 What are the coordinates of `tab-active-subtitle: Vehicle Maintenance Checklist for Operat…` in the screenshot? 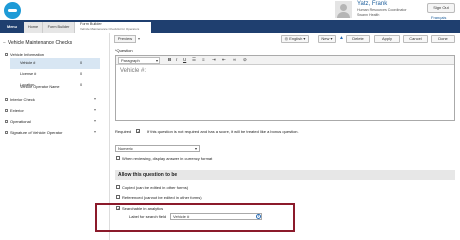 It's located at (110, 29).